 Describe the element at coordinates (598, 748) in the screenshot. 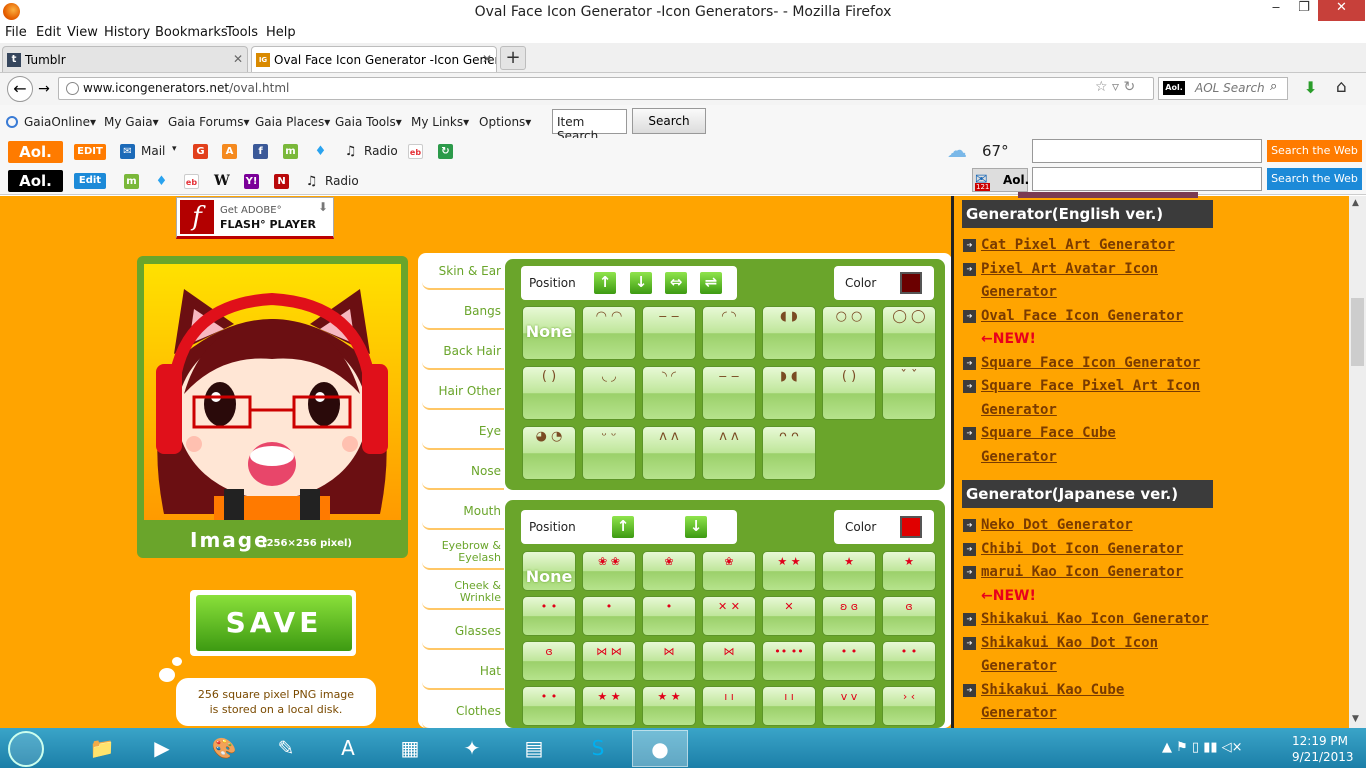

I see `skype-icon: S` at that location.